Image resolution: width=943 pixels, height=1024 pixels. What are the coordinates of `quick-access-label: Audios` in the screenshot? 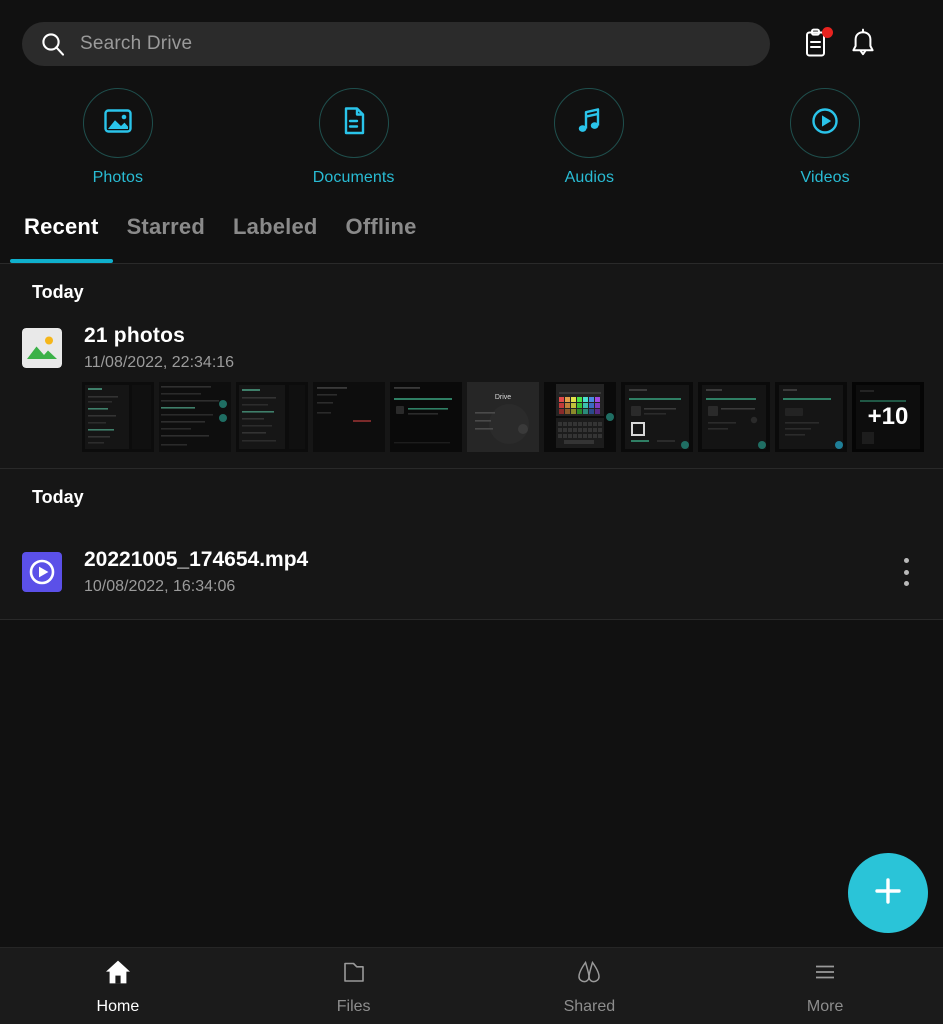 It's located at (589, 177).